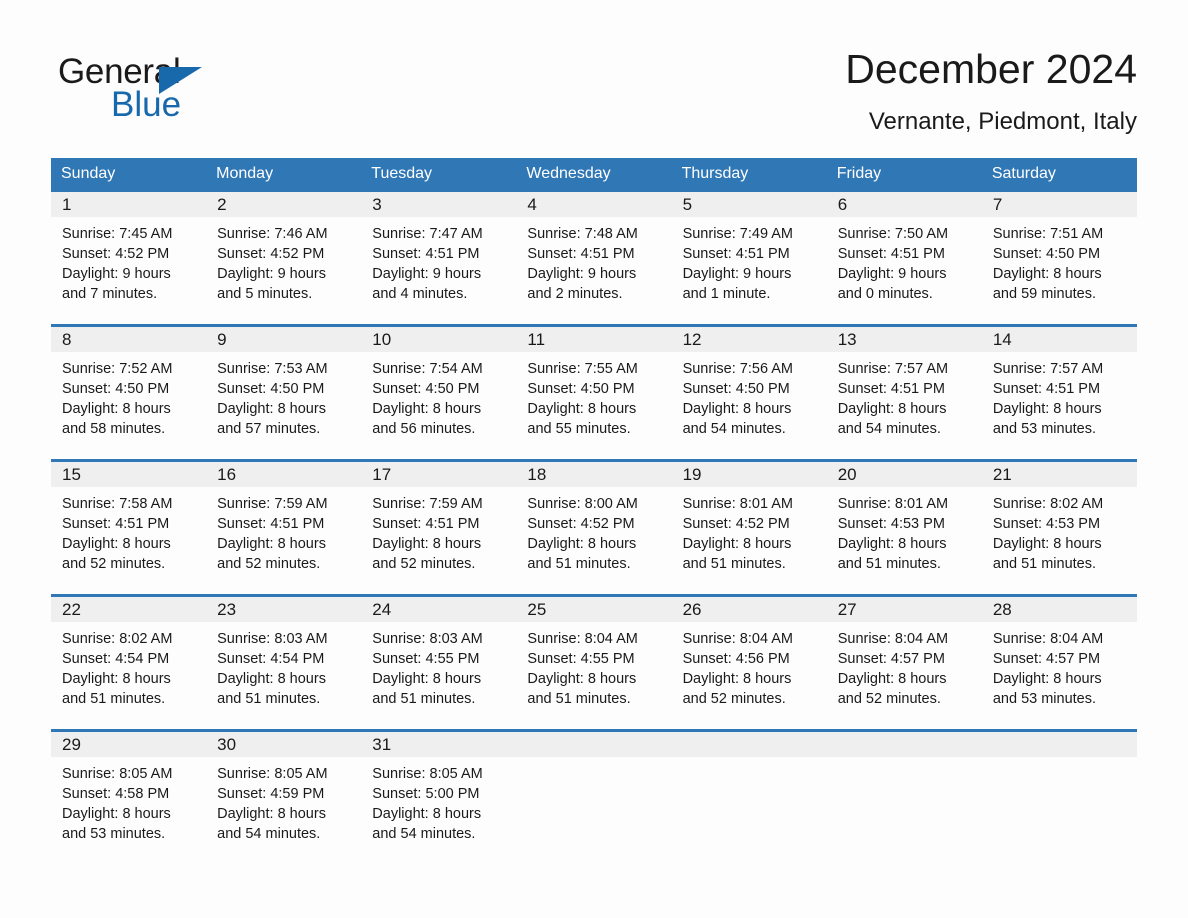 Image resolution: width=1188 pixels, height=918 pixels. What do you see at coordinates (692, 339) in the screenshot?
I see `day-number: 12` at bounding box center [692, 339].